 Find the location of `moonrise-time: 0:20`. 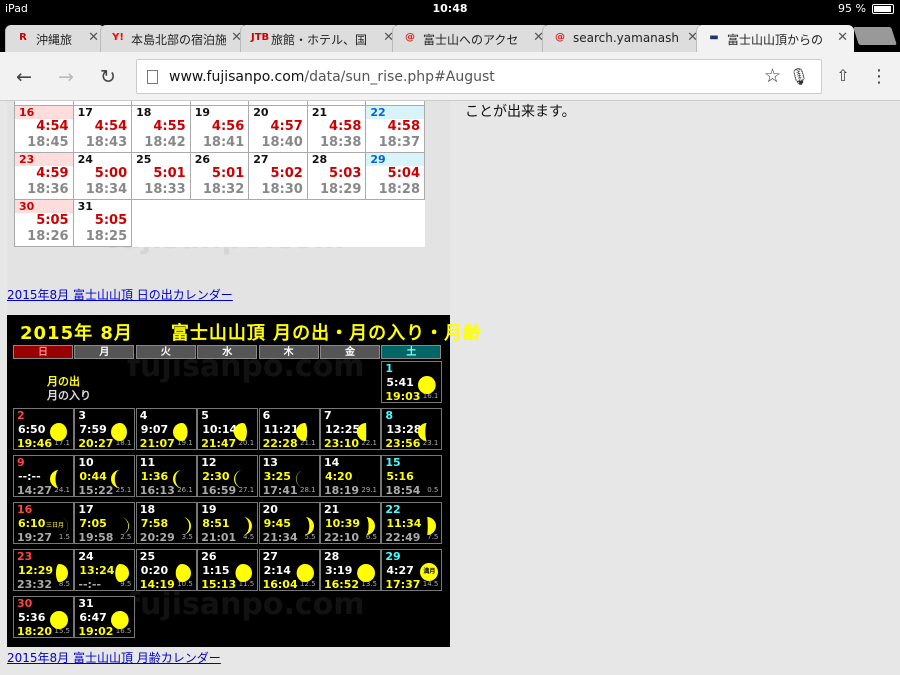

moonrise-time: 0:20 is located at coordinates (154, 570).